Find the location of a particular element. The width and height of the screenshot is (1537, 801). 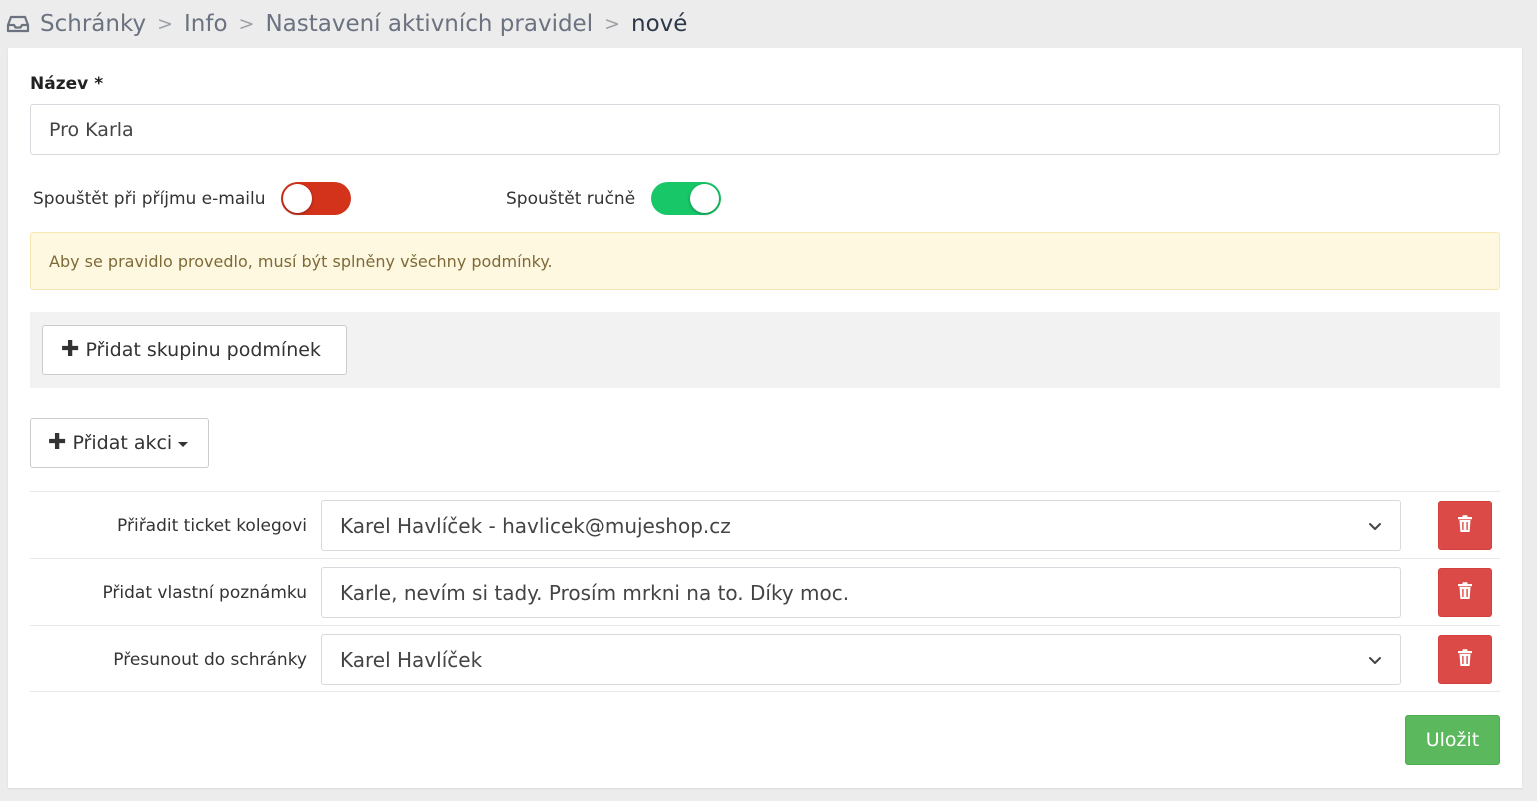

assign-colleague-select: Karel Havlíček - havlicek@mujeshop.cz is located at coordinates (861, 525).